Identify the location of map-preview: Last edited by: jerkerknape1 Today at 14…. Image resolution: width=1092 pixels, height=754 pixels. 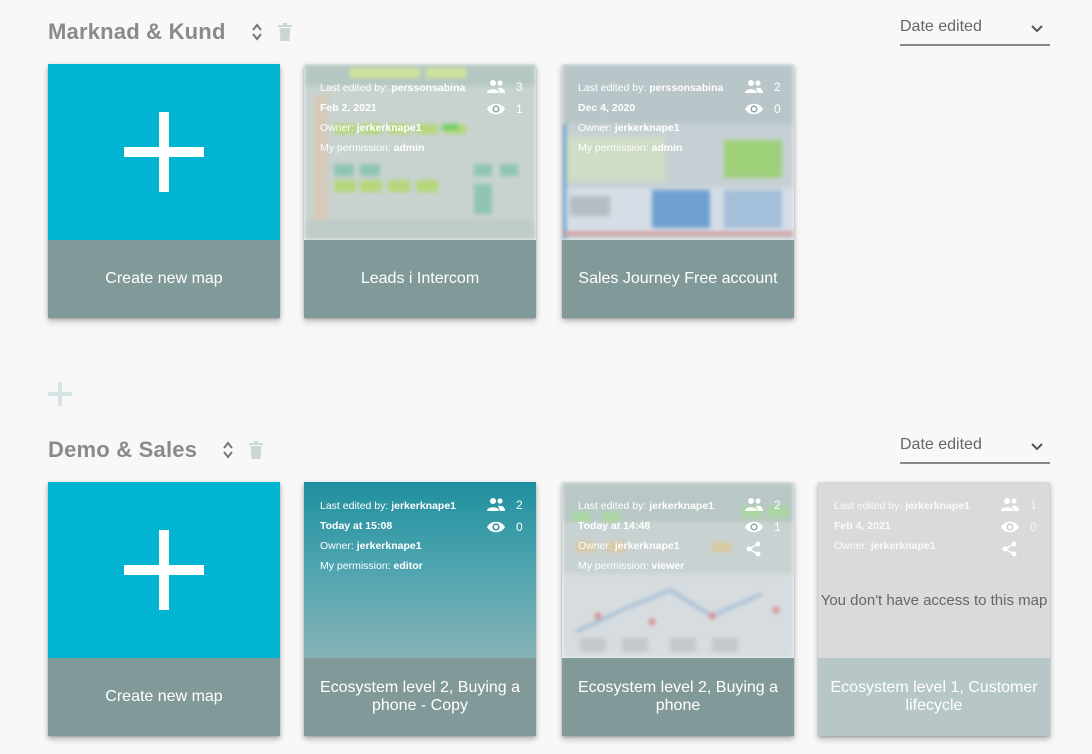
(678, 570).